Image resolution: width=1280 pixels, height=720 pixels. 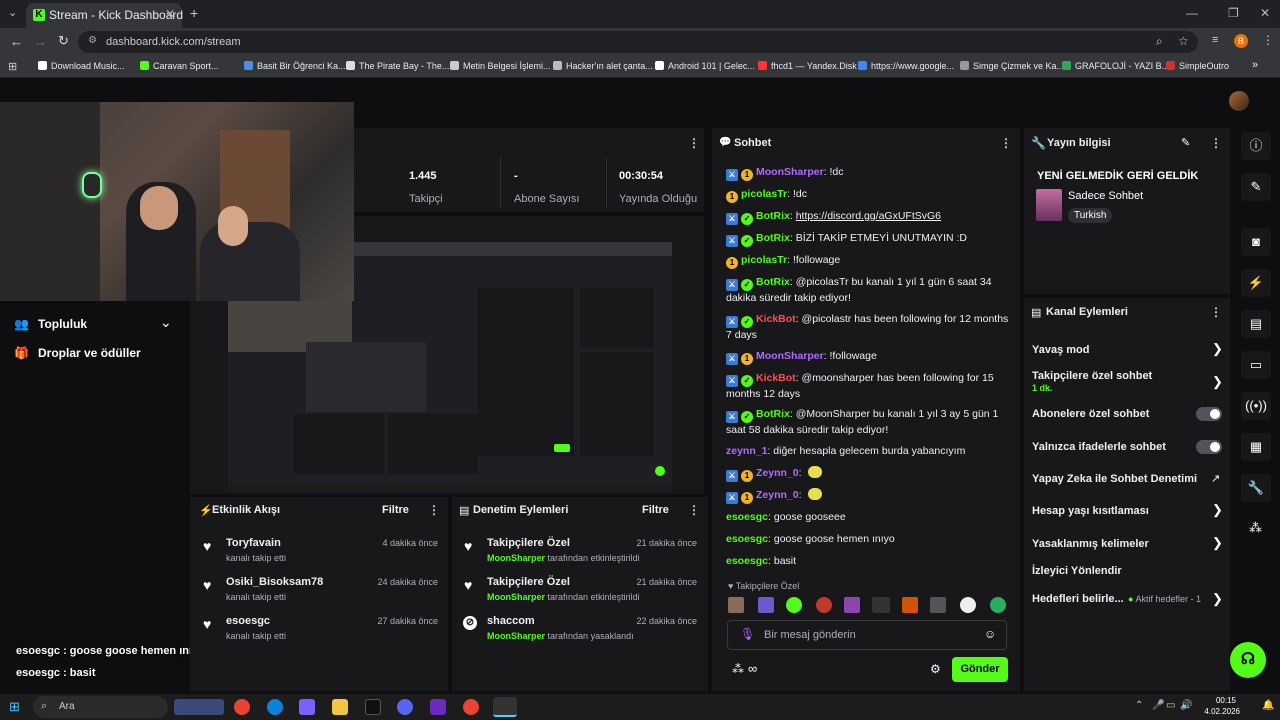 I want to click on wrench-icon: 🔧, so click(x=1256, y=488).